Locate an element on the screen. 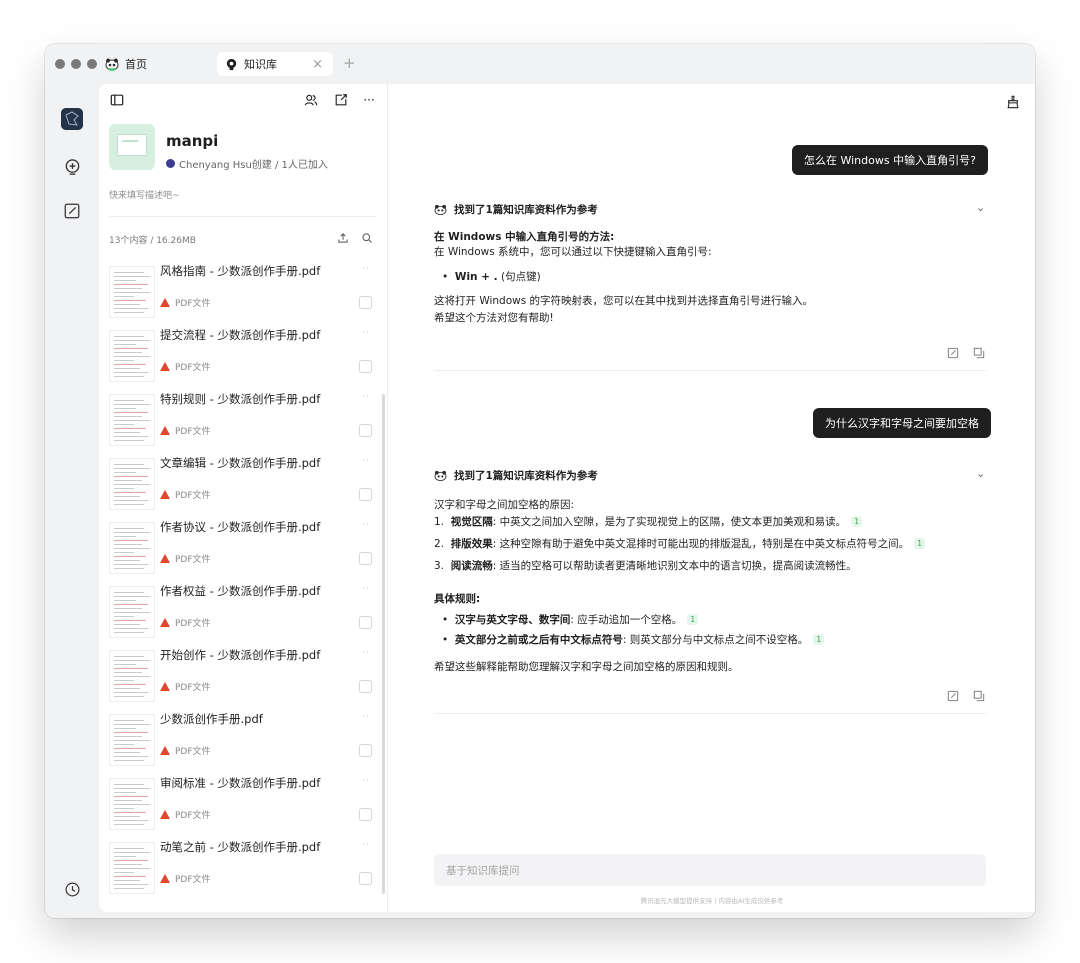 The height and width of the screenshot is (963, 1080). reason-number: 2. is located at coordinates (439, 544).